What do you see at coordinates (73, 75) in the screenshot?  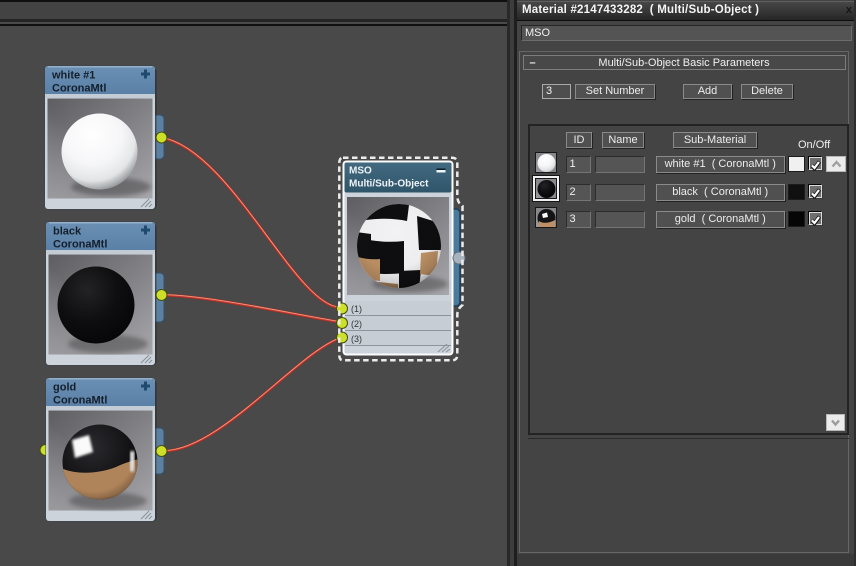 I see `svg-text: white #1` at bounding box center [73, 75].